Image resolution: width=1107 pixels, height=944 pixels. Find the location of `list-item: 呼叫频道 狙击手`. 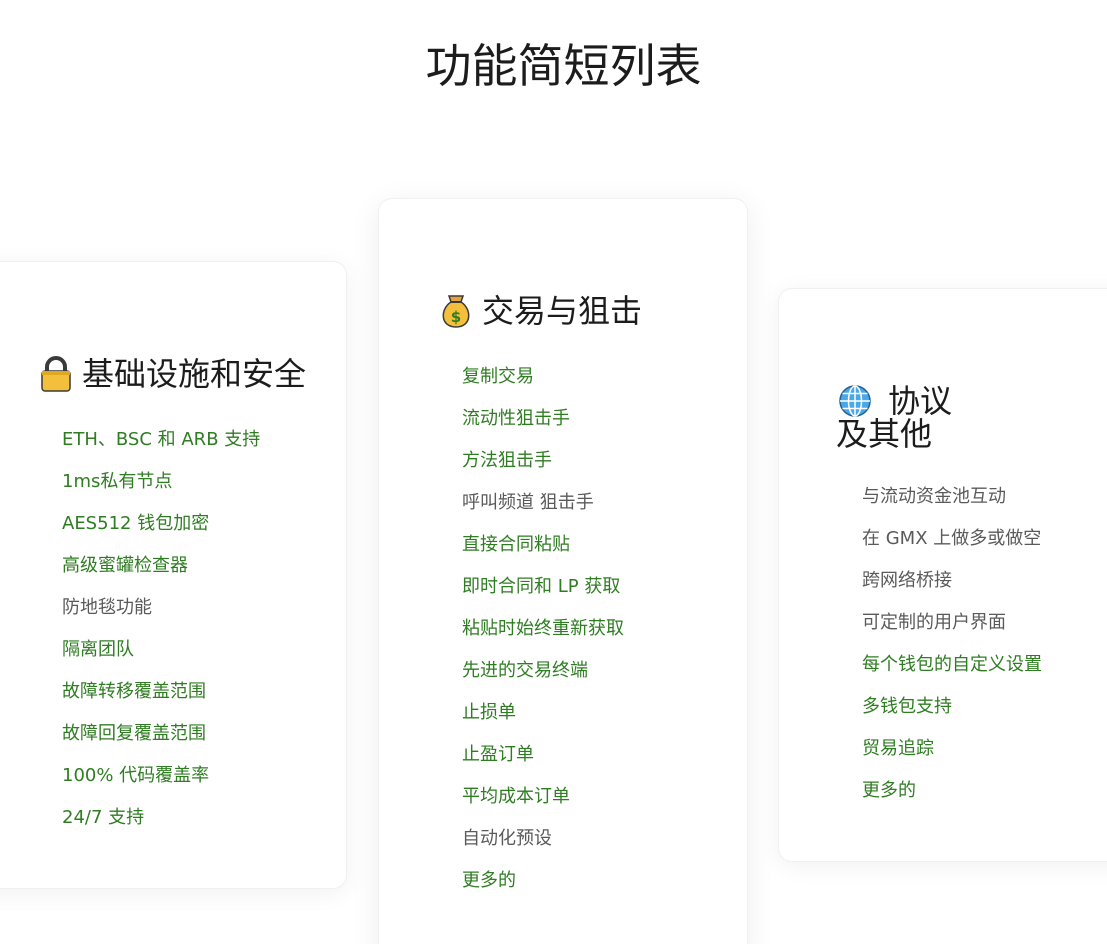

list-item: 呼叫频道 狙击手 is located at coordinates (528, 502).